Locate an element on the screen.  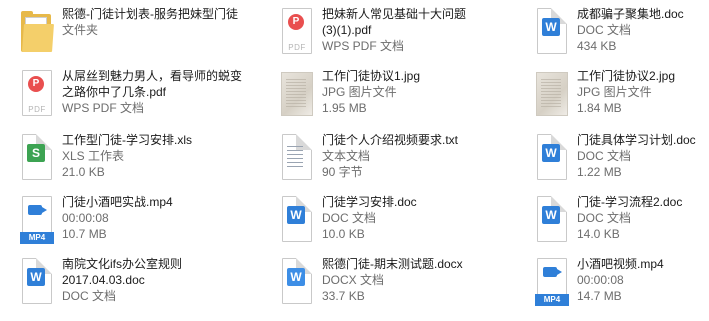
file-item: MP4 门徒小酒吧实战.mp4 00:00:08 10.7 MB is located at coordinates (96, 224).